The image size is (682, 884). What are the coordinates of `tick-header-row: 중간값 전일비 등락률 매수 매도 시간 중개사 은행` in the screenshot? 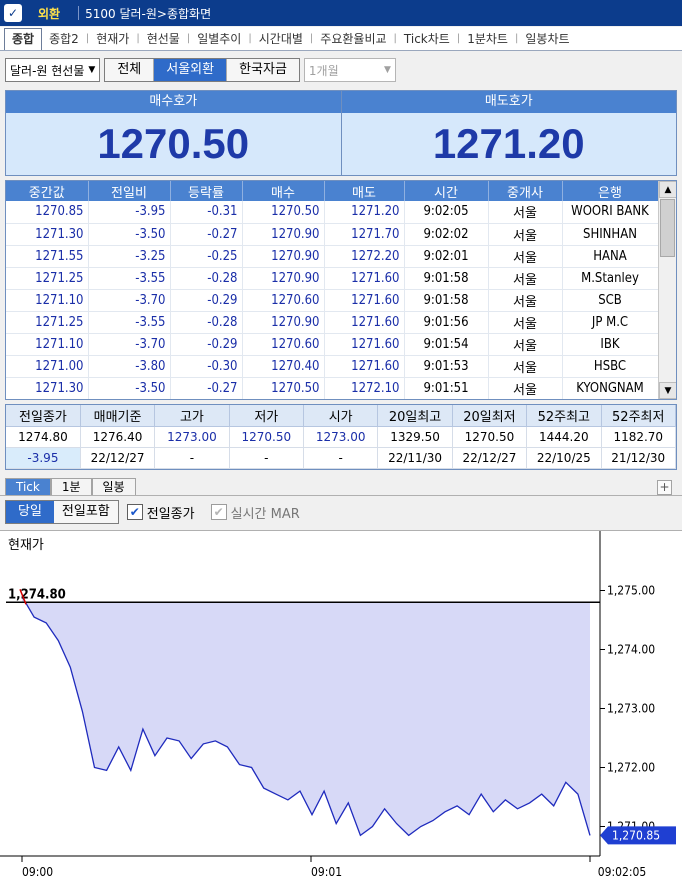 It's located at (332, 191).